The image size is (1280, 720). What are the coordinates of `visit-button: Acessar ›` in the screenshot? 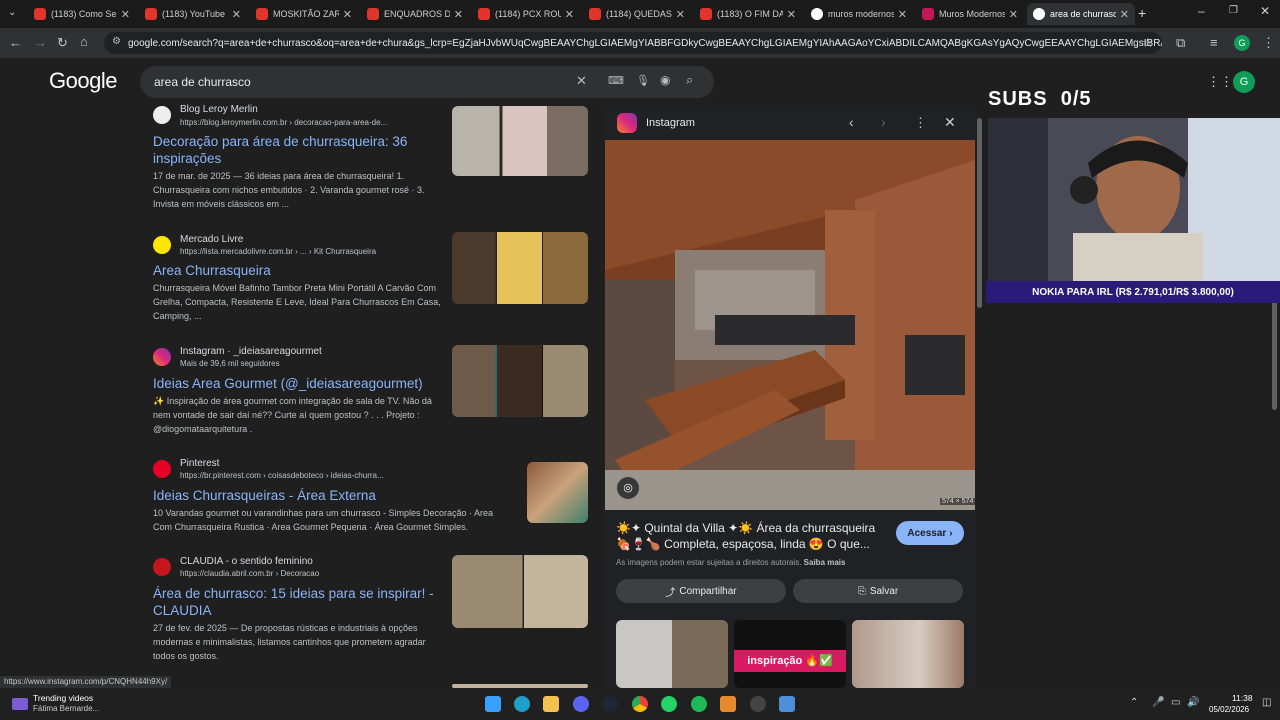 It's located at (930, 533).